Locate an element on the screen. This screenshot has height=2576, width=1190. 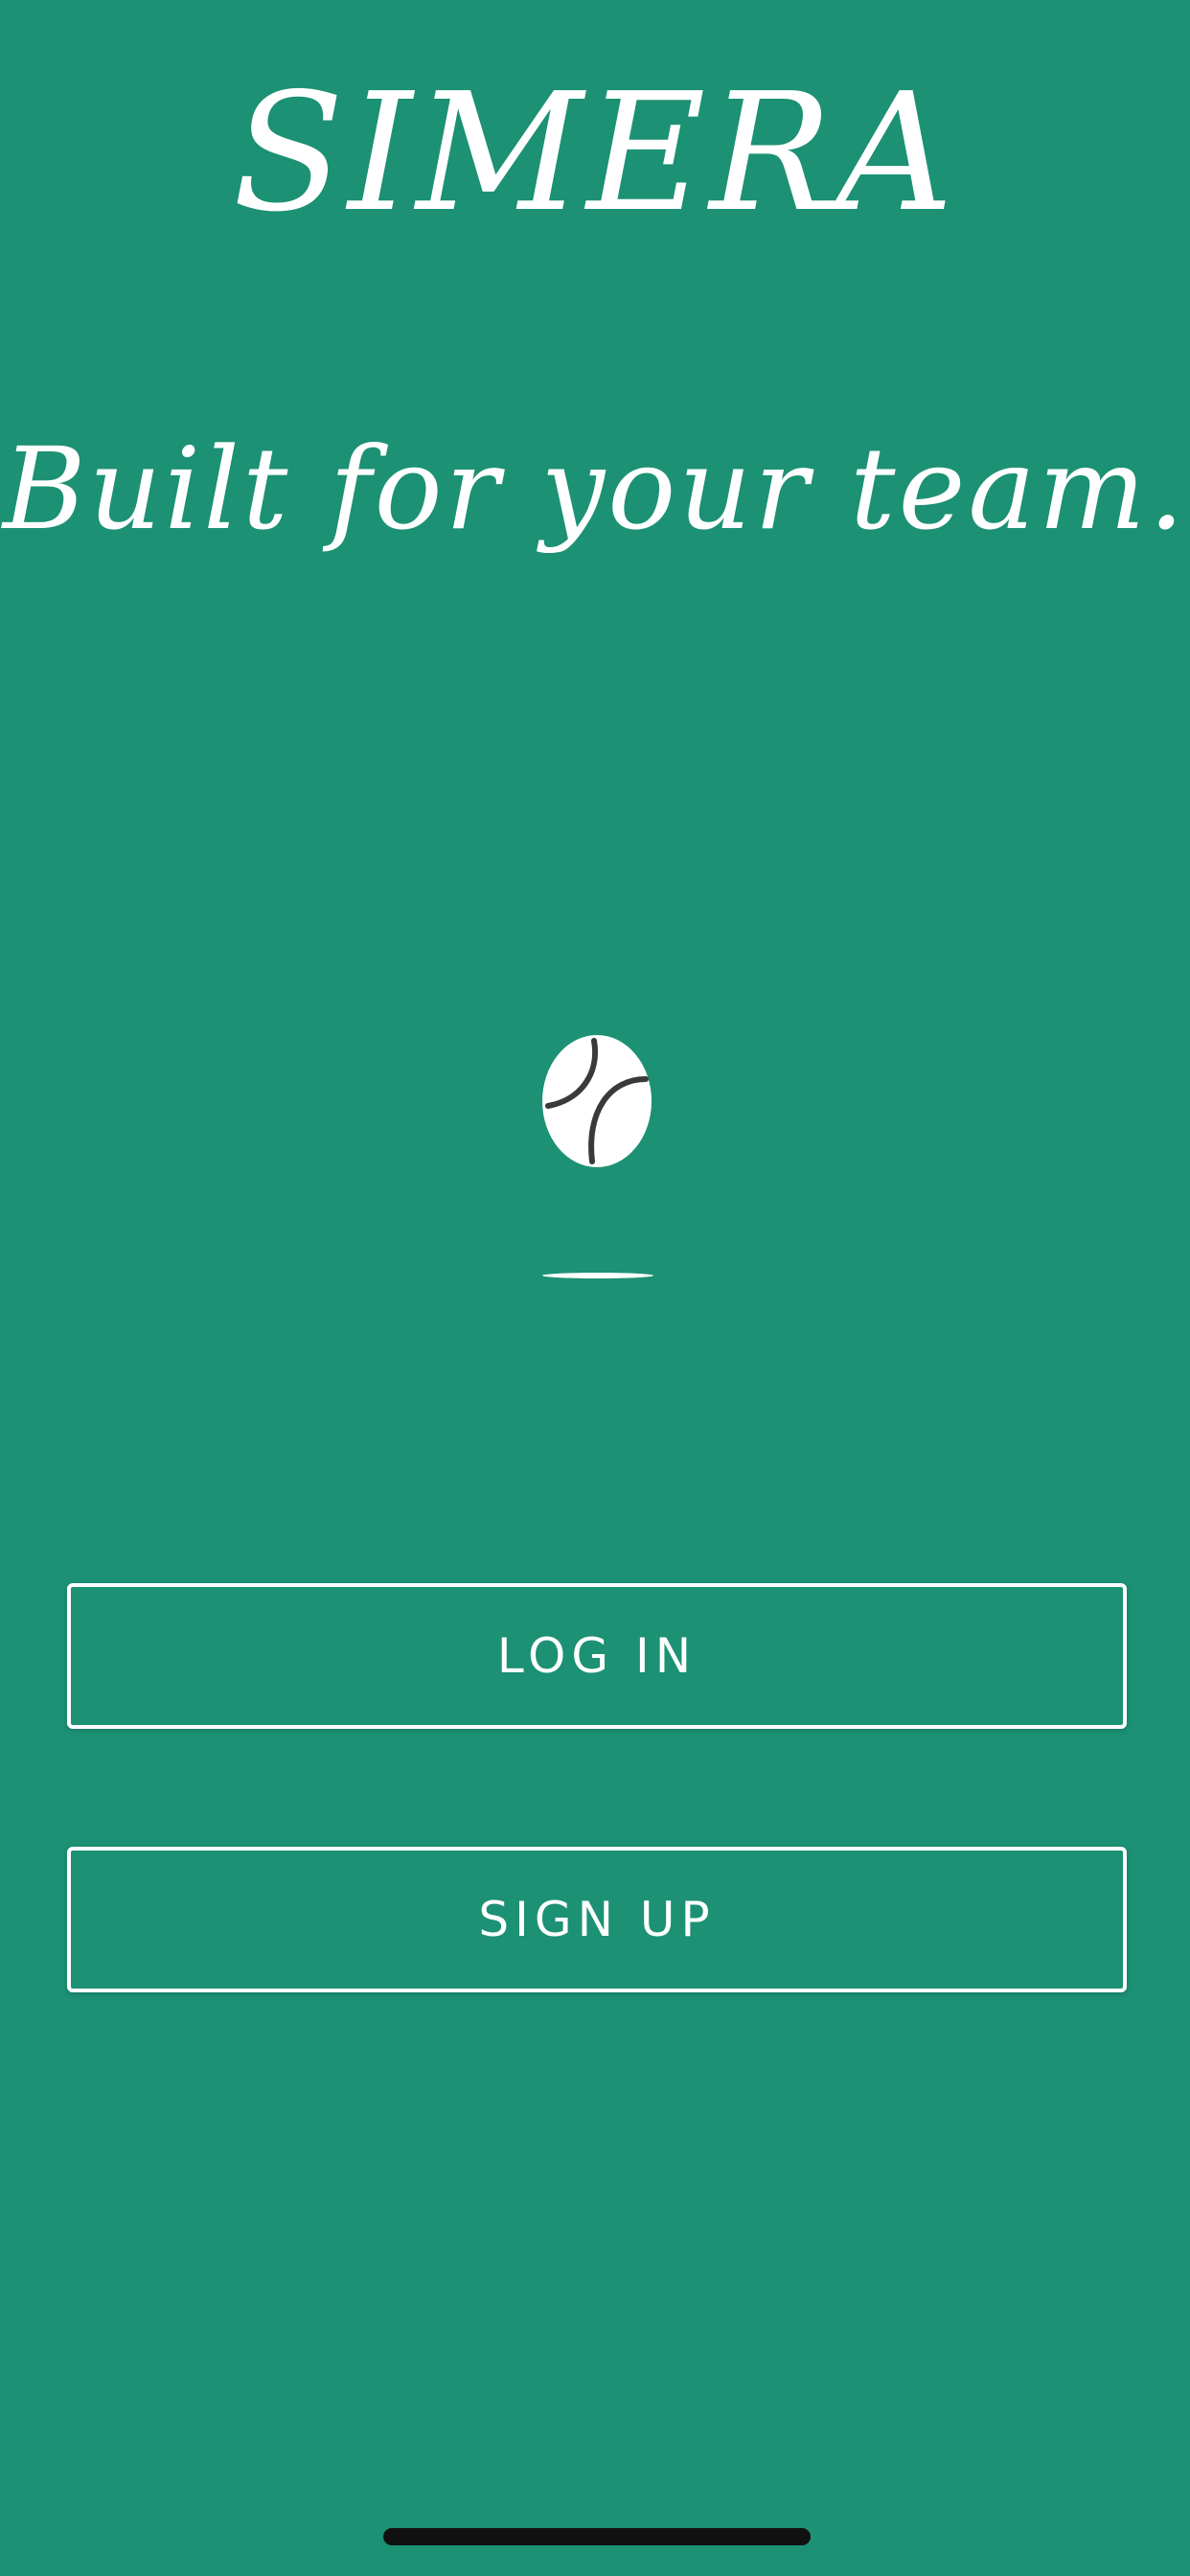
app-title: SIMERA is located at coordinates (595, 153).